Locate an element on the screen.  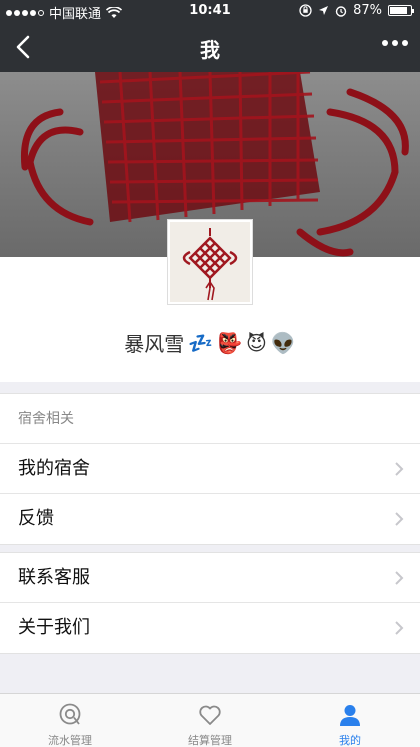
location-arrow-icon is located at coordinates (324, 10).